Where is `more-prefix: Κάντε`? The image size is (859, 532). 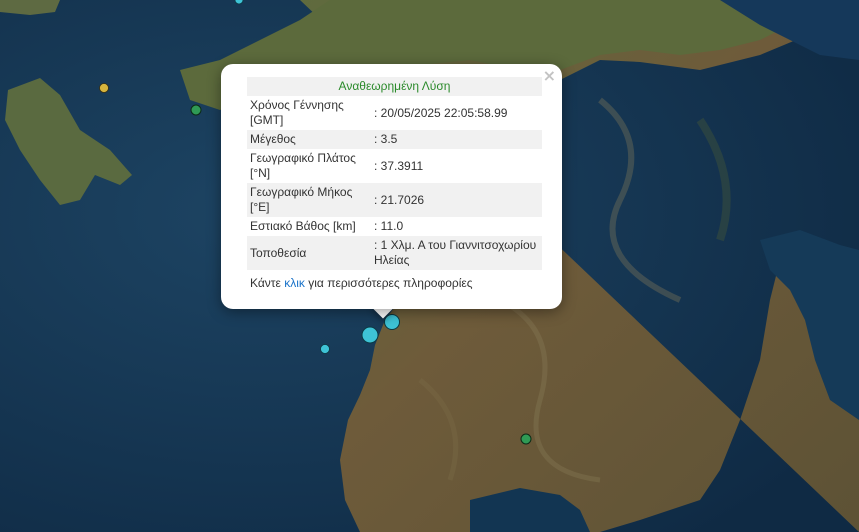 more-prefix: Κάντε is located at coordinates (265, 283).